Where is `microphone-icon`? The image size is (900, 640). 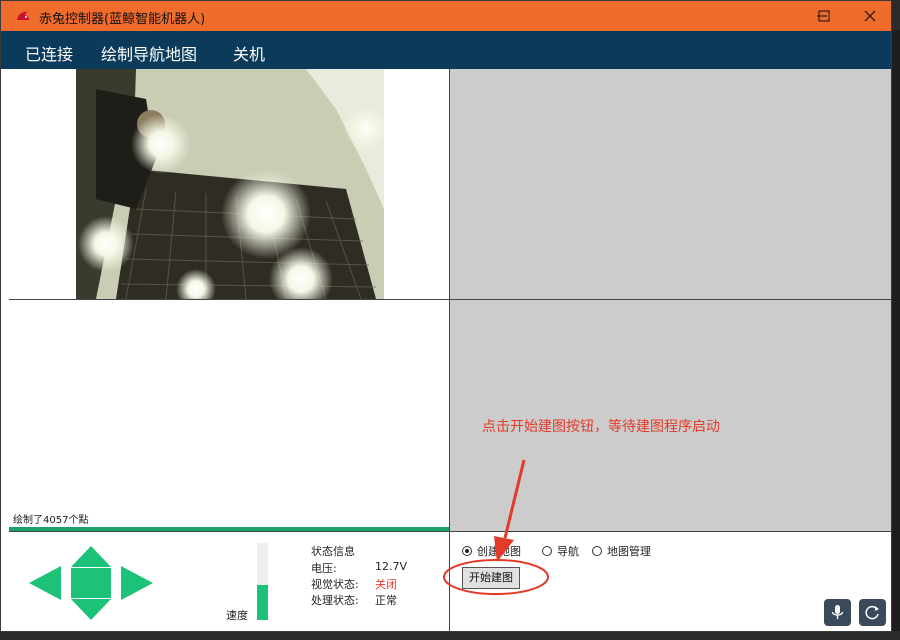
microphone-icon is located at coordinates (837, 612).